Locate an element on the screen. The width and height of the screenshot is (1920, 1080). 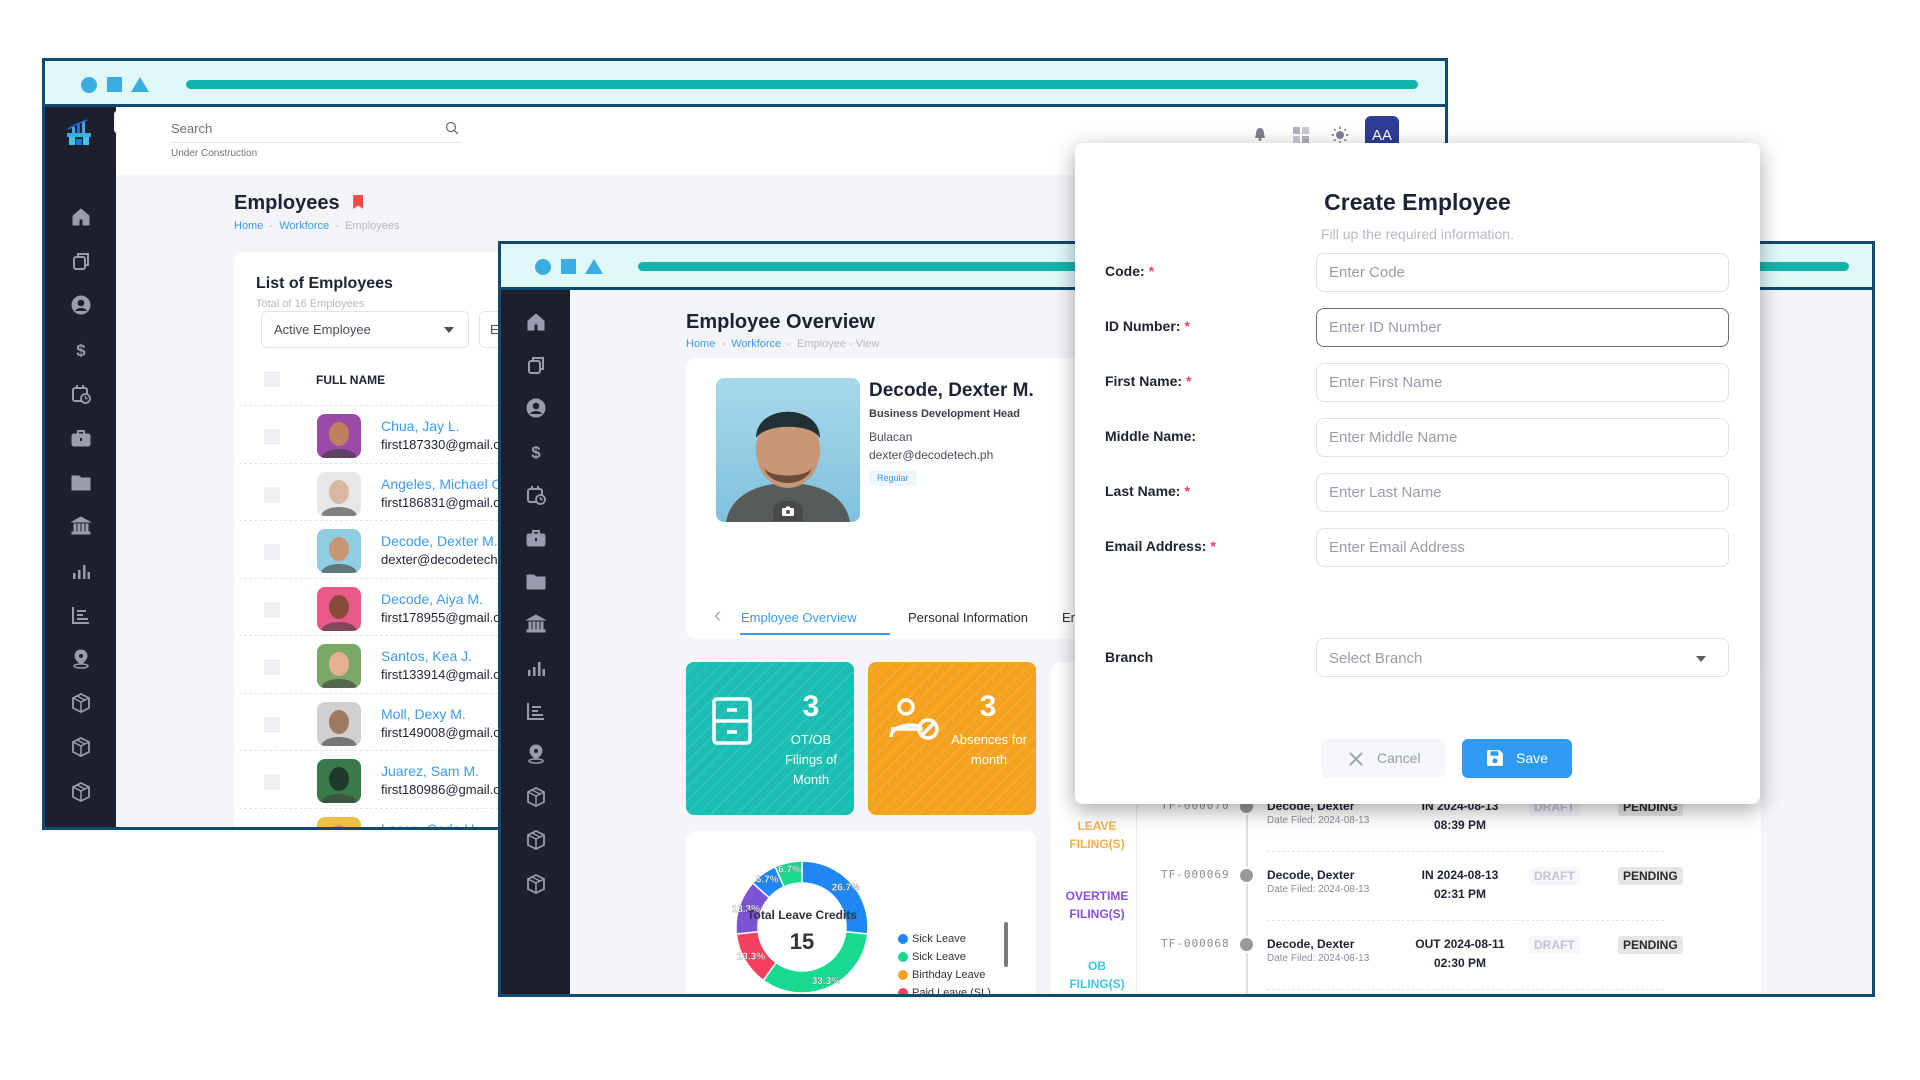
filing-type-date: OUT 2024-08-11 is located at coordinates (1460, 944).